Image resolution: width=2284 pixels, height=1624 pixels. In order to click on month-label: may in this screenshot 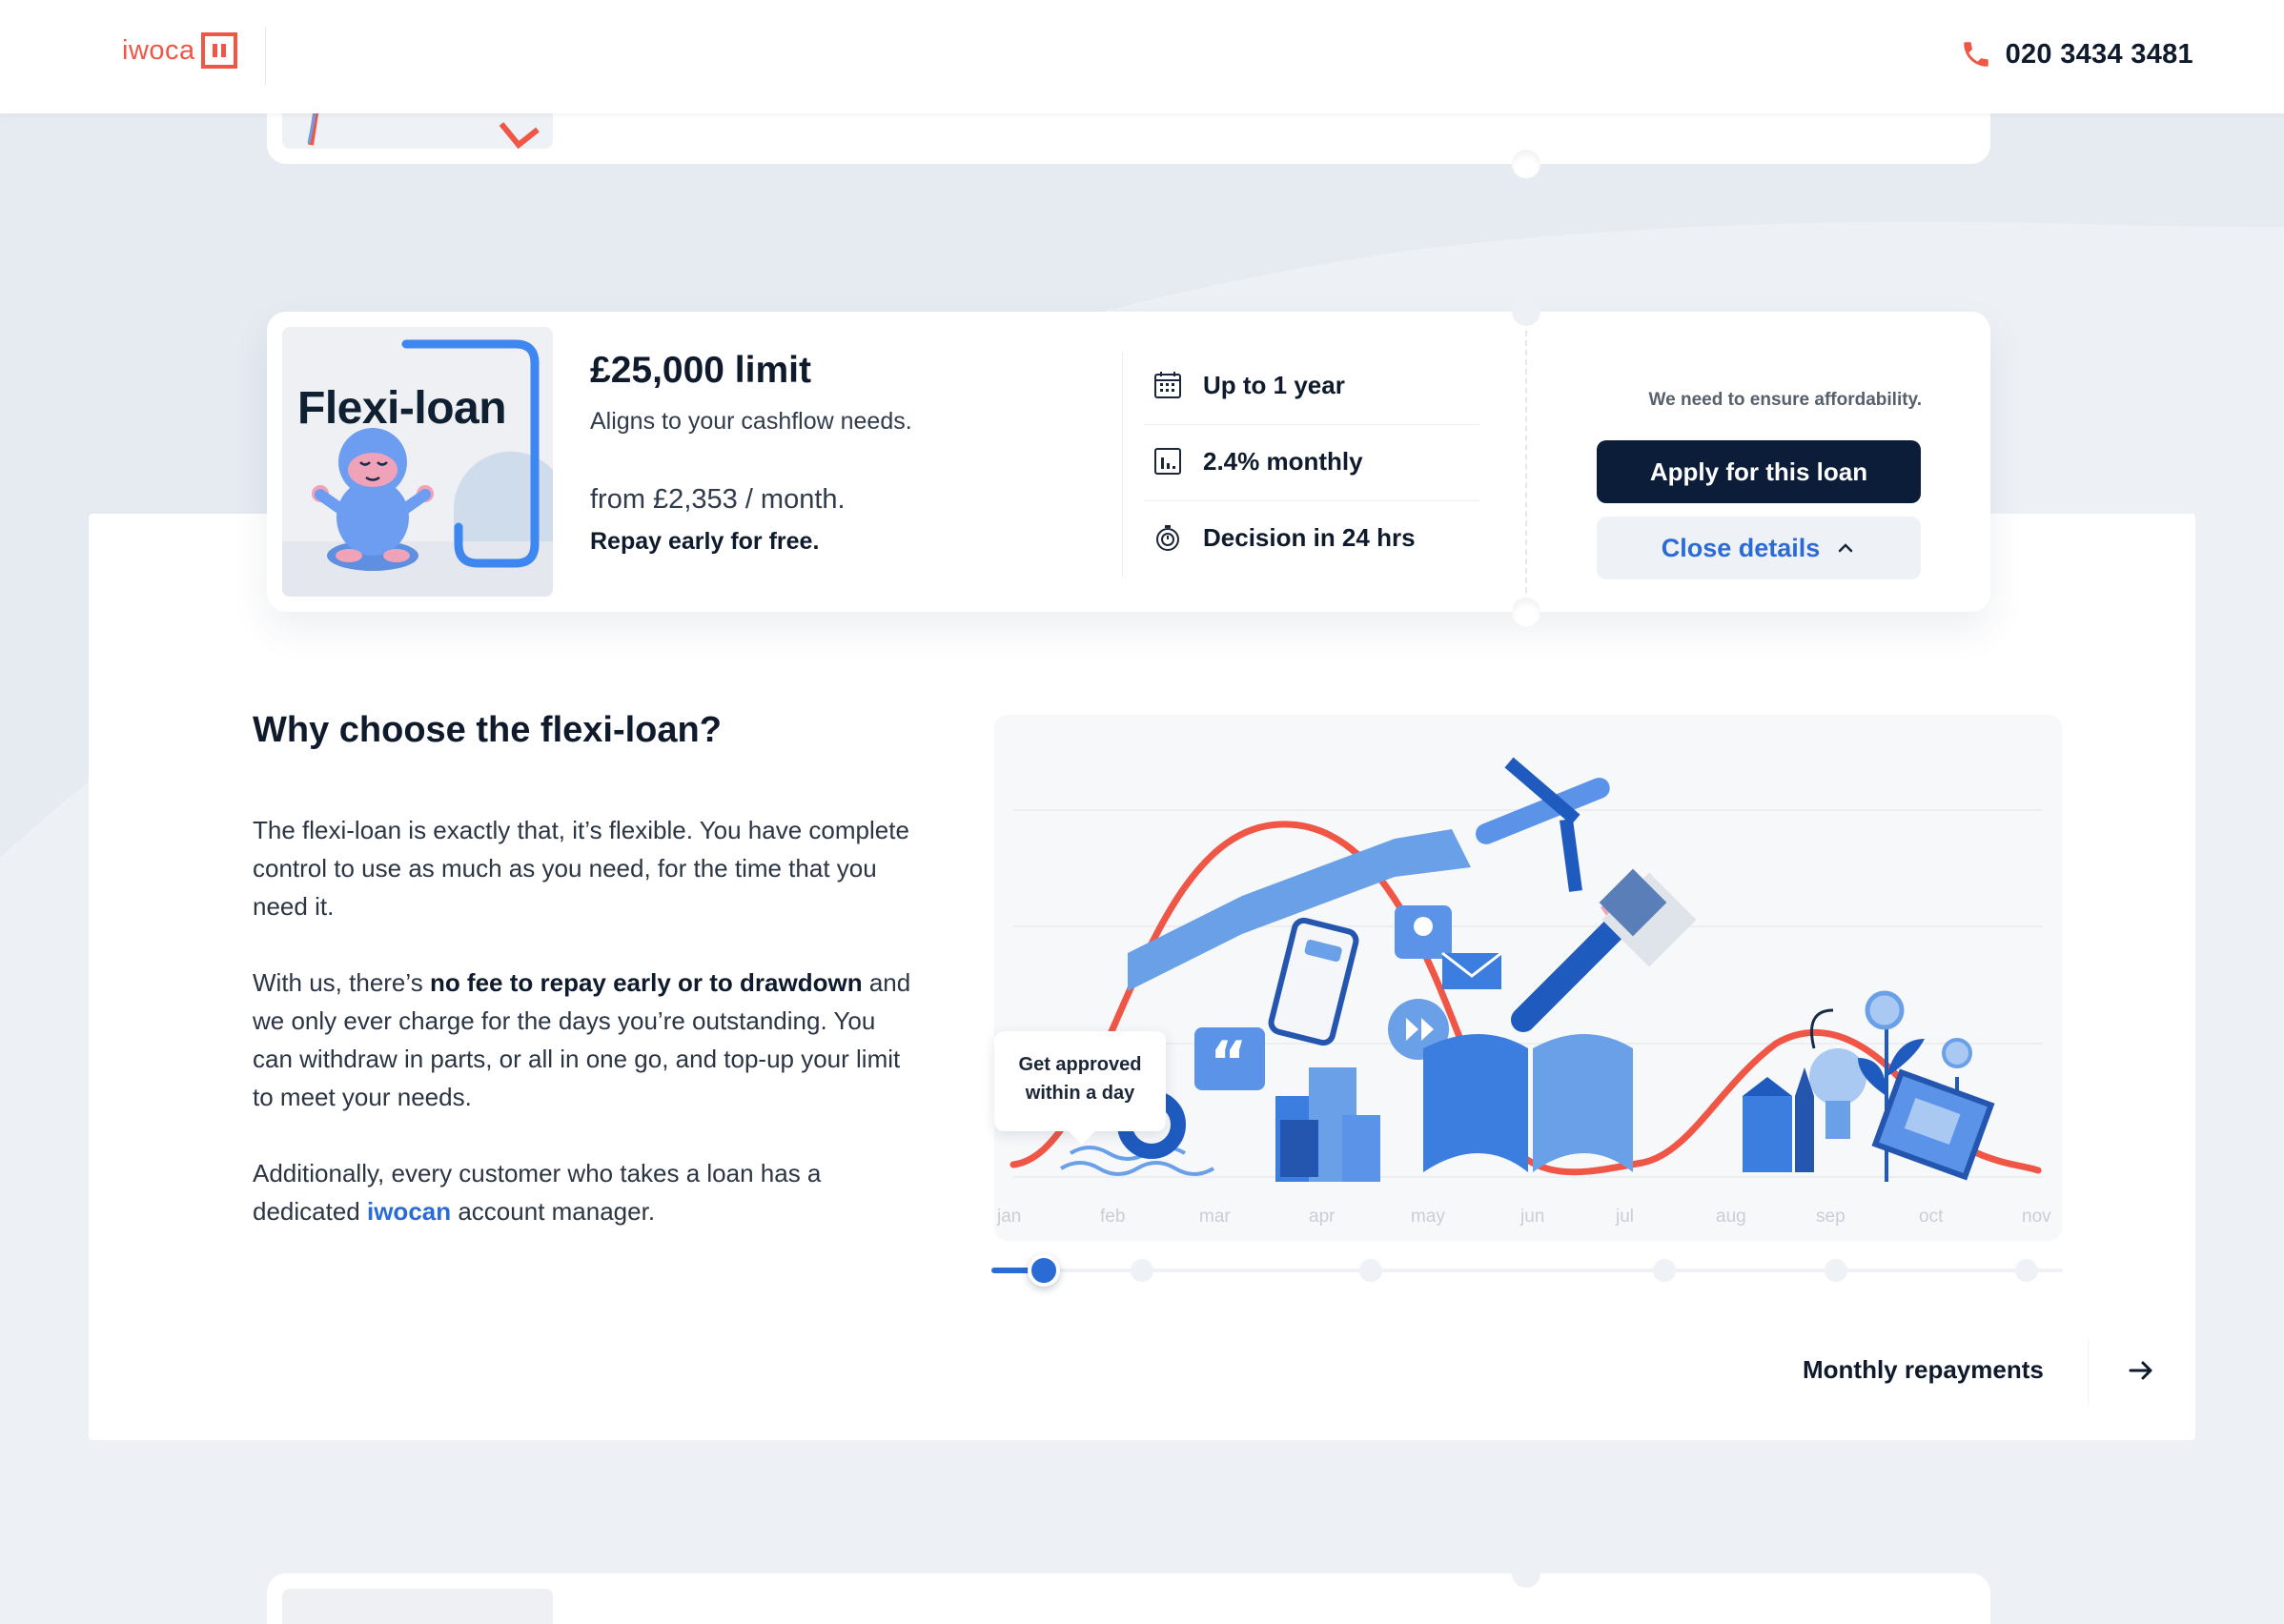, I will do `click(1428, 1217)`.